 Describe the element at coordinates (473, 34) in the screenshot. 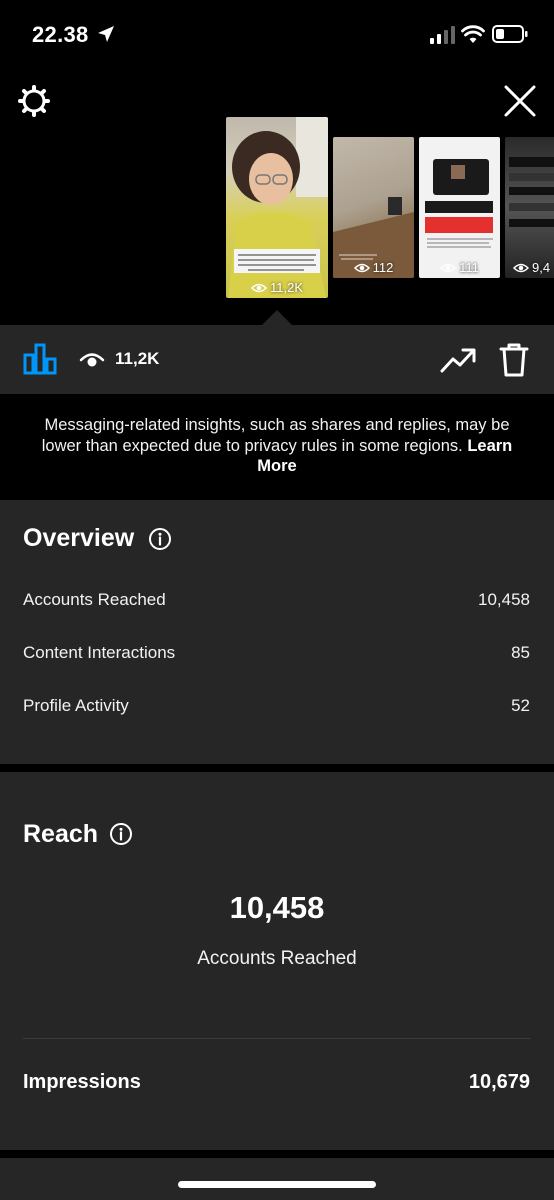

I see `wifi-icon` at that location.